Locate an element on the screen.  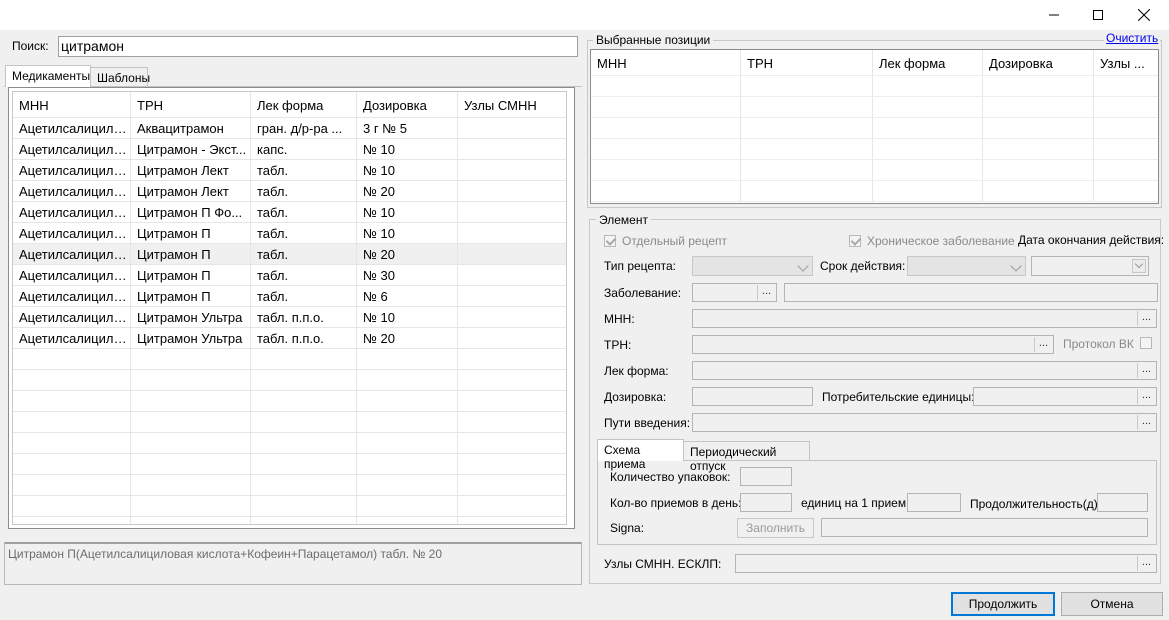
table-cell: табл. is located at coordinates (304, 296).